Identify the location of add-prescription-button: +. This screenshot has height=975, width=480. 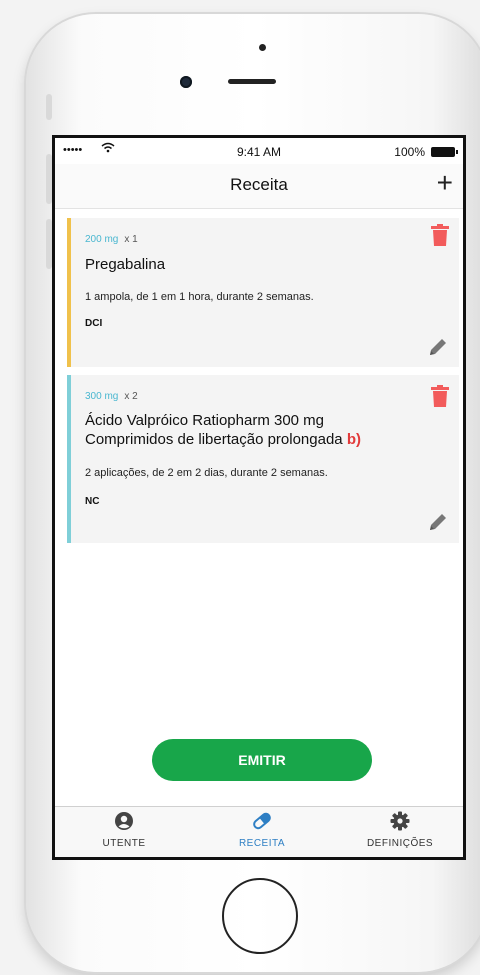
(445, 183).